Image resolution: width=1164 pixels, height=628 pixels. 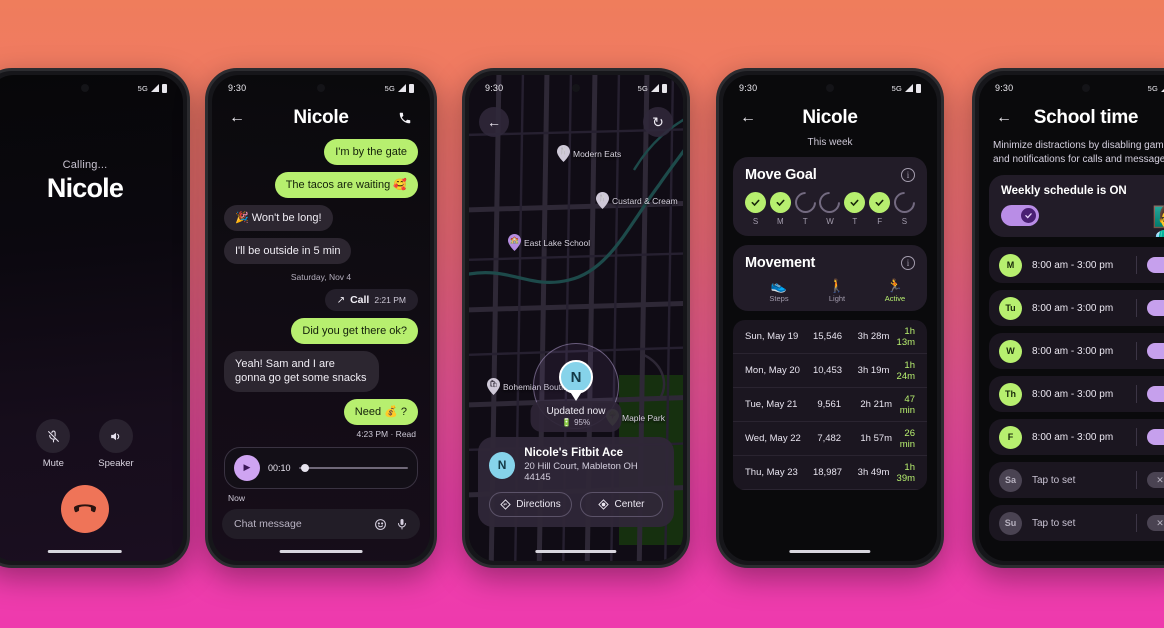 What do you see at coordinates (380, 411) in the screenshot?
I see `message-bubble: Need 💰 ?` at bounding box center [380, 411].